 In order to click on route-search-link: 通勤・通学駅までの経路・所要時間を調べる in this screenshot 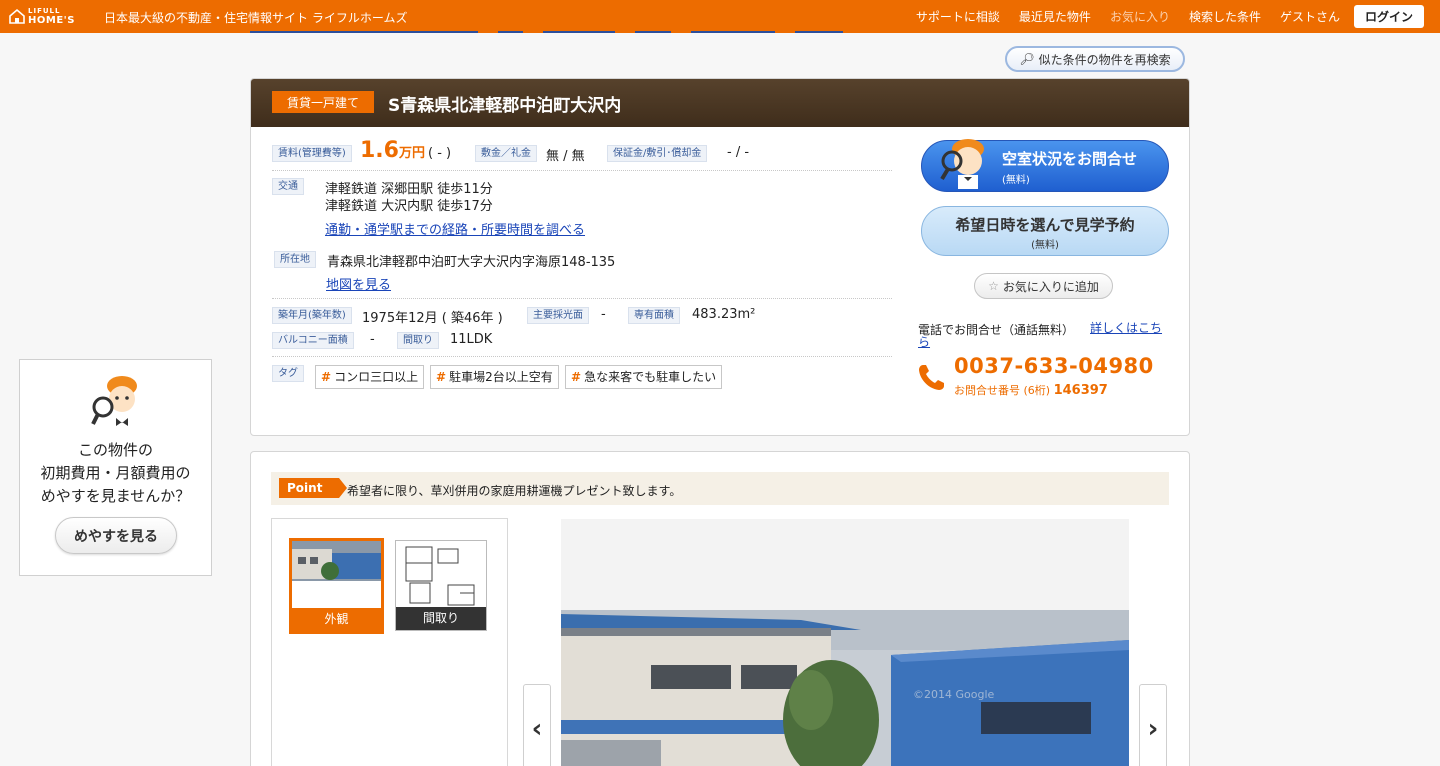, I will do `click(455, 228)`.